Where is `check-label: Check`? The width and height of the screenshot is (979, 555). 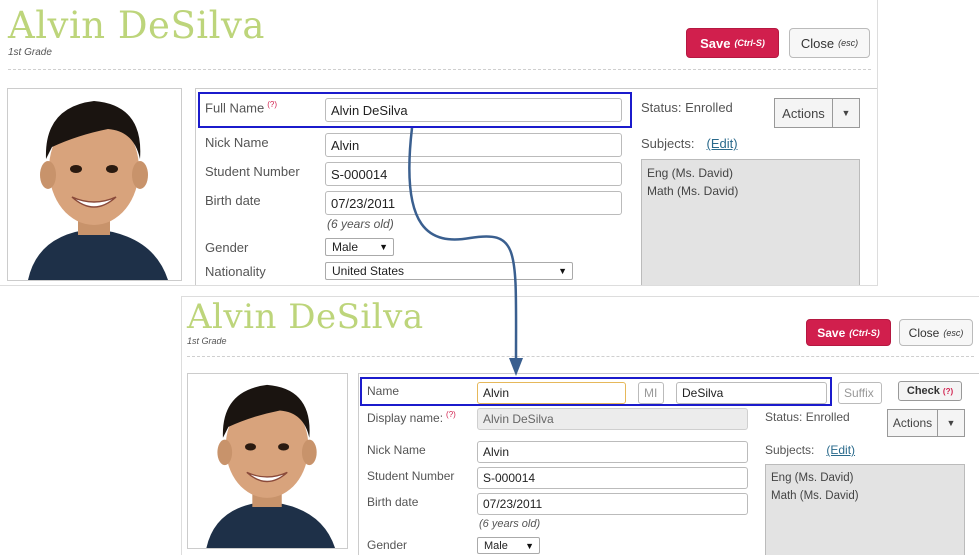 check-label: Check is located at coordinates (923, 391).